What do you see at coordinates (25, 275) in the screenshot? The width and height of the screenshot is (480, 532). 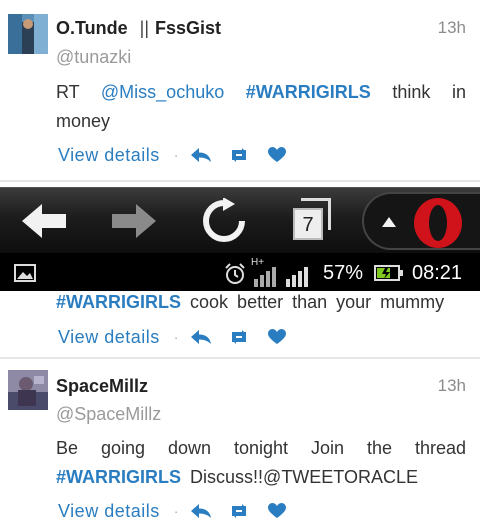 I see `gallery-icon` at bounding box center [25, 275].